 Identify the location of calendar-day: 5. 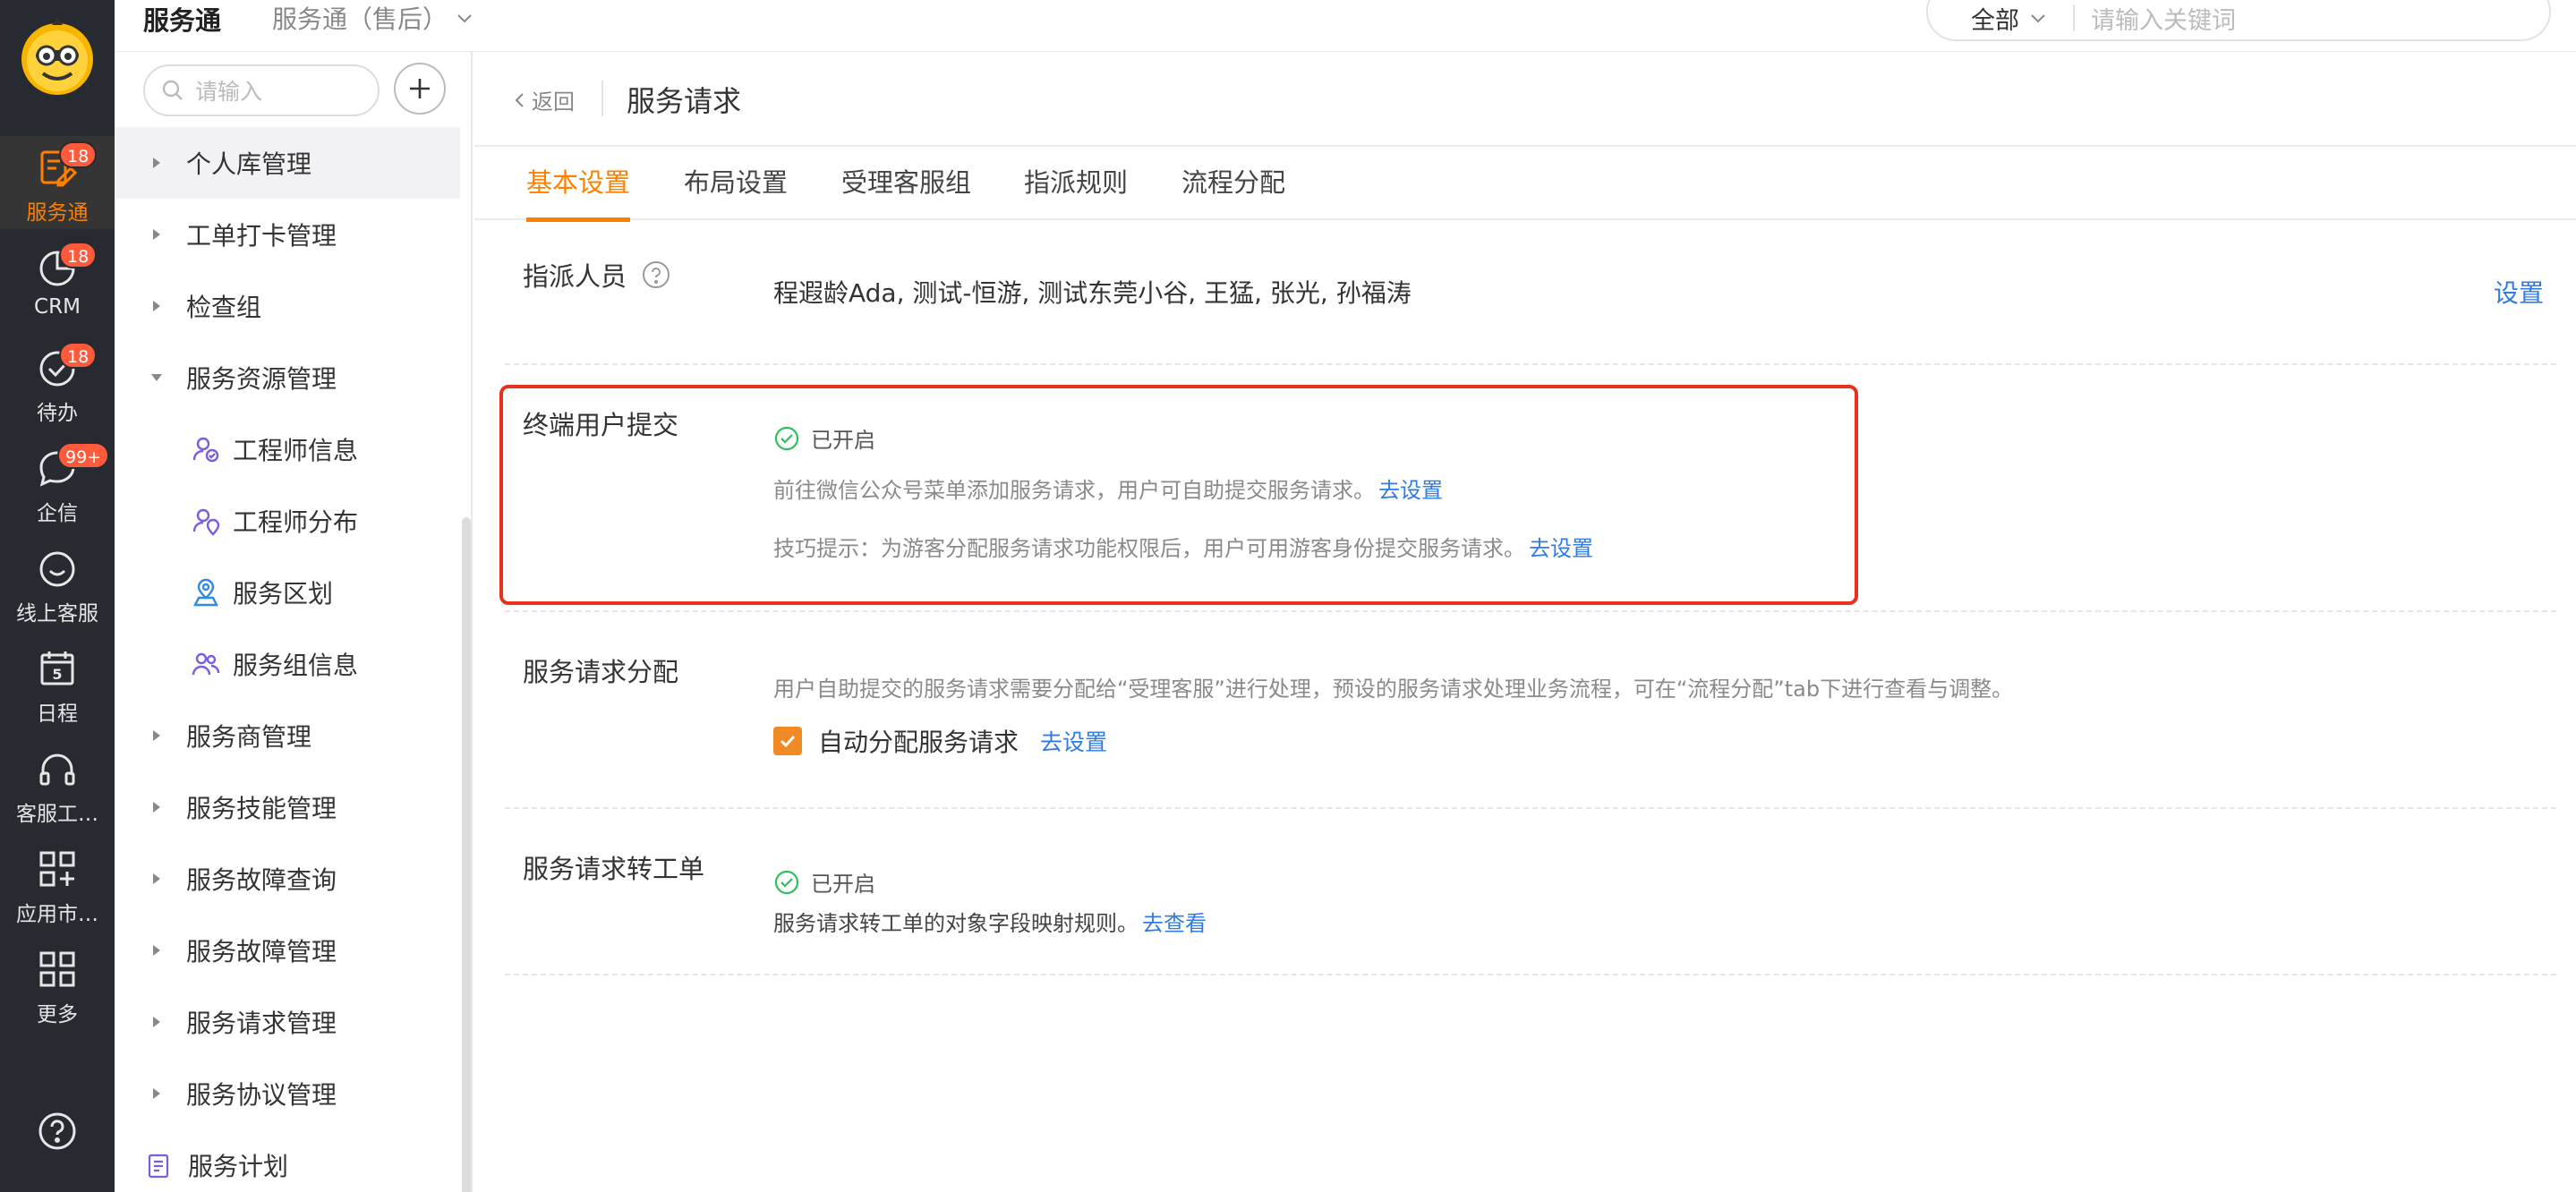
(57, 674).